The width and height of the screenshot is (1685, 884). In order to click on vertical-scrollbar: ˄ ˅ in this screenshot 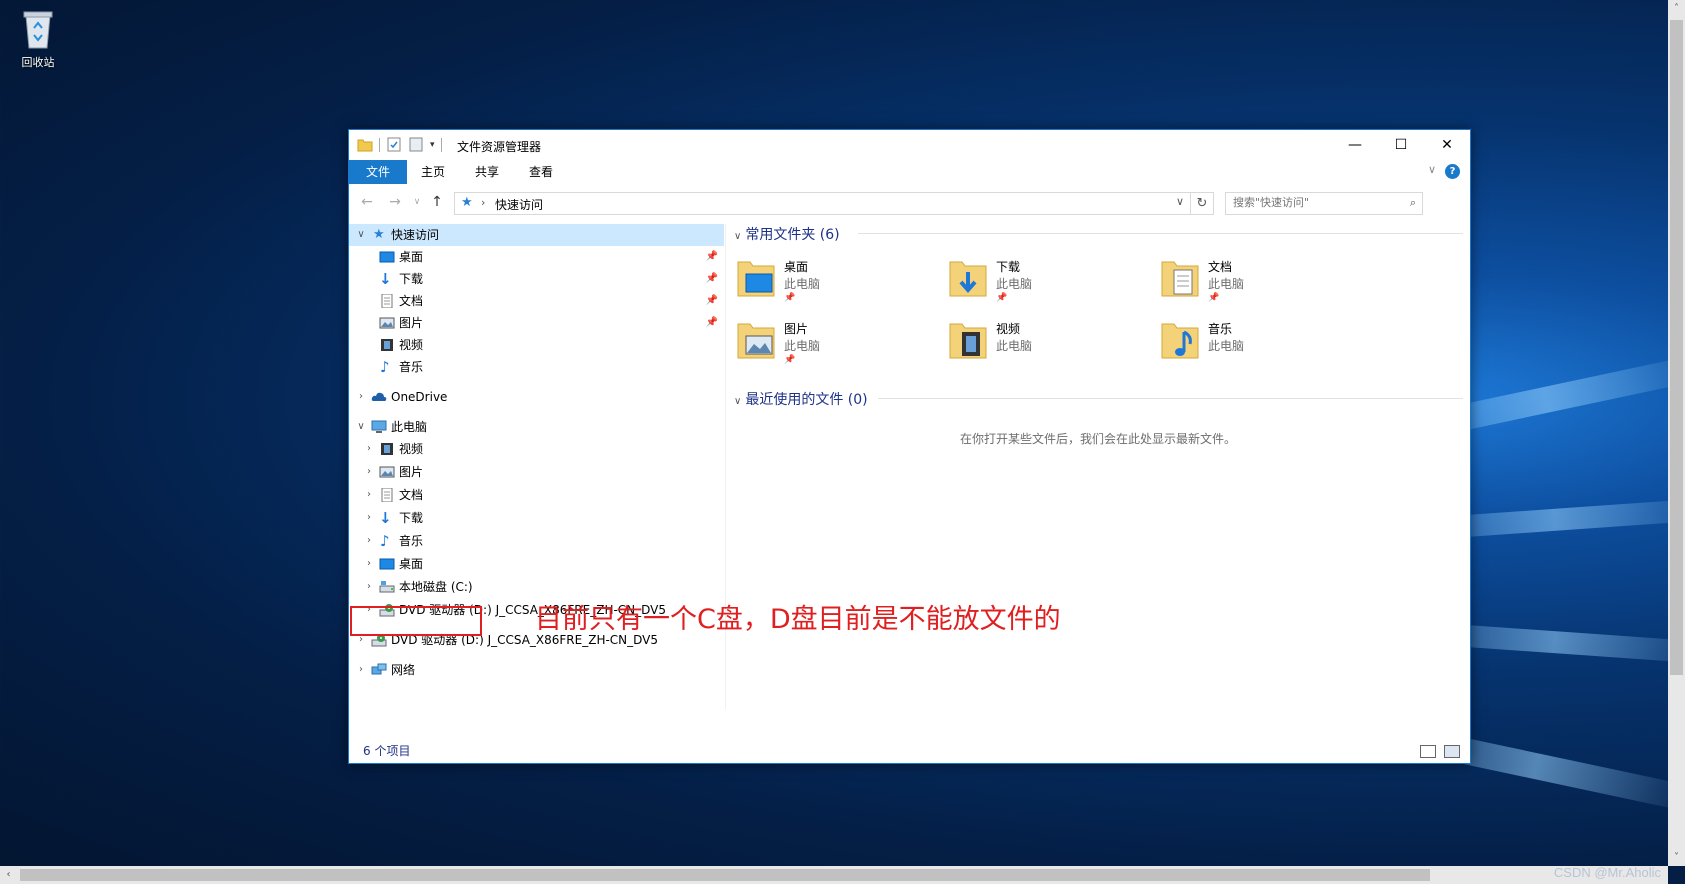, I will do `click(1676, 433)`.